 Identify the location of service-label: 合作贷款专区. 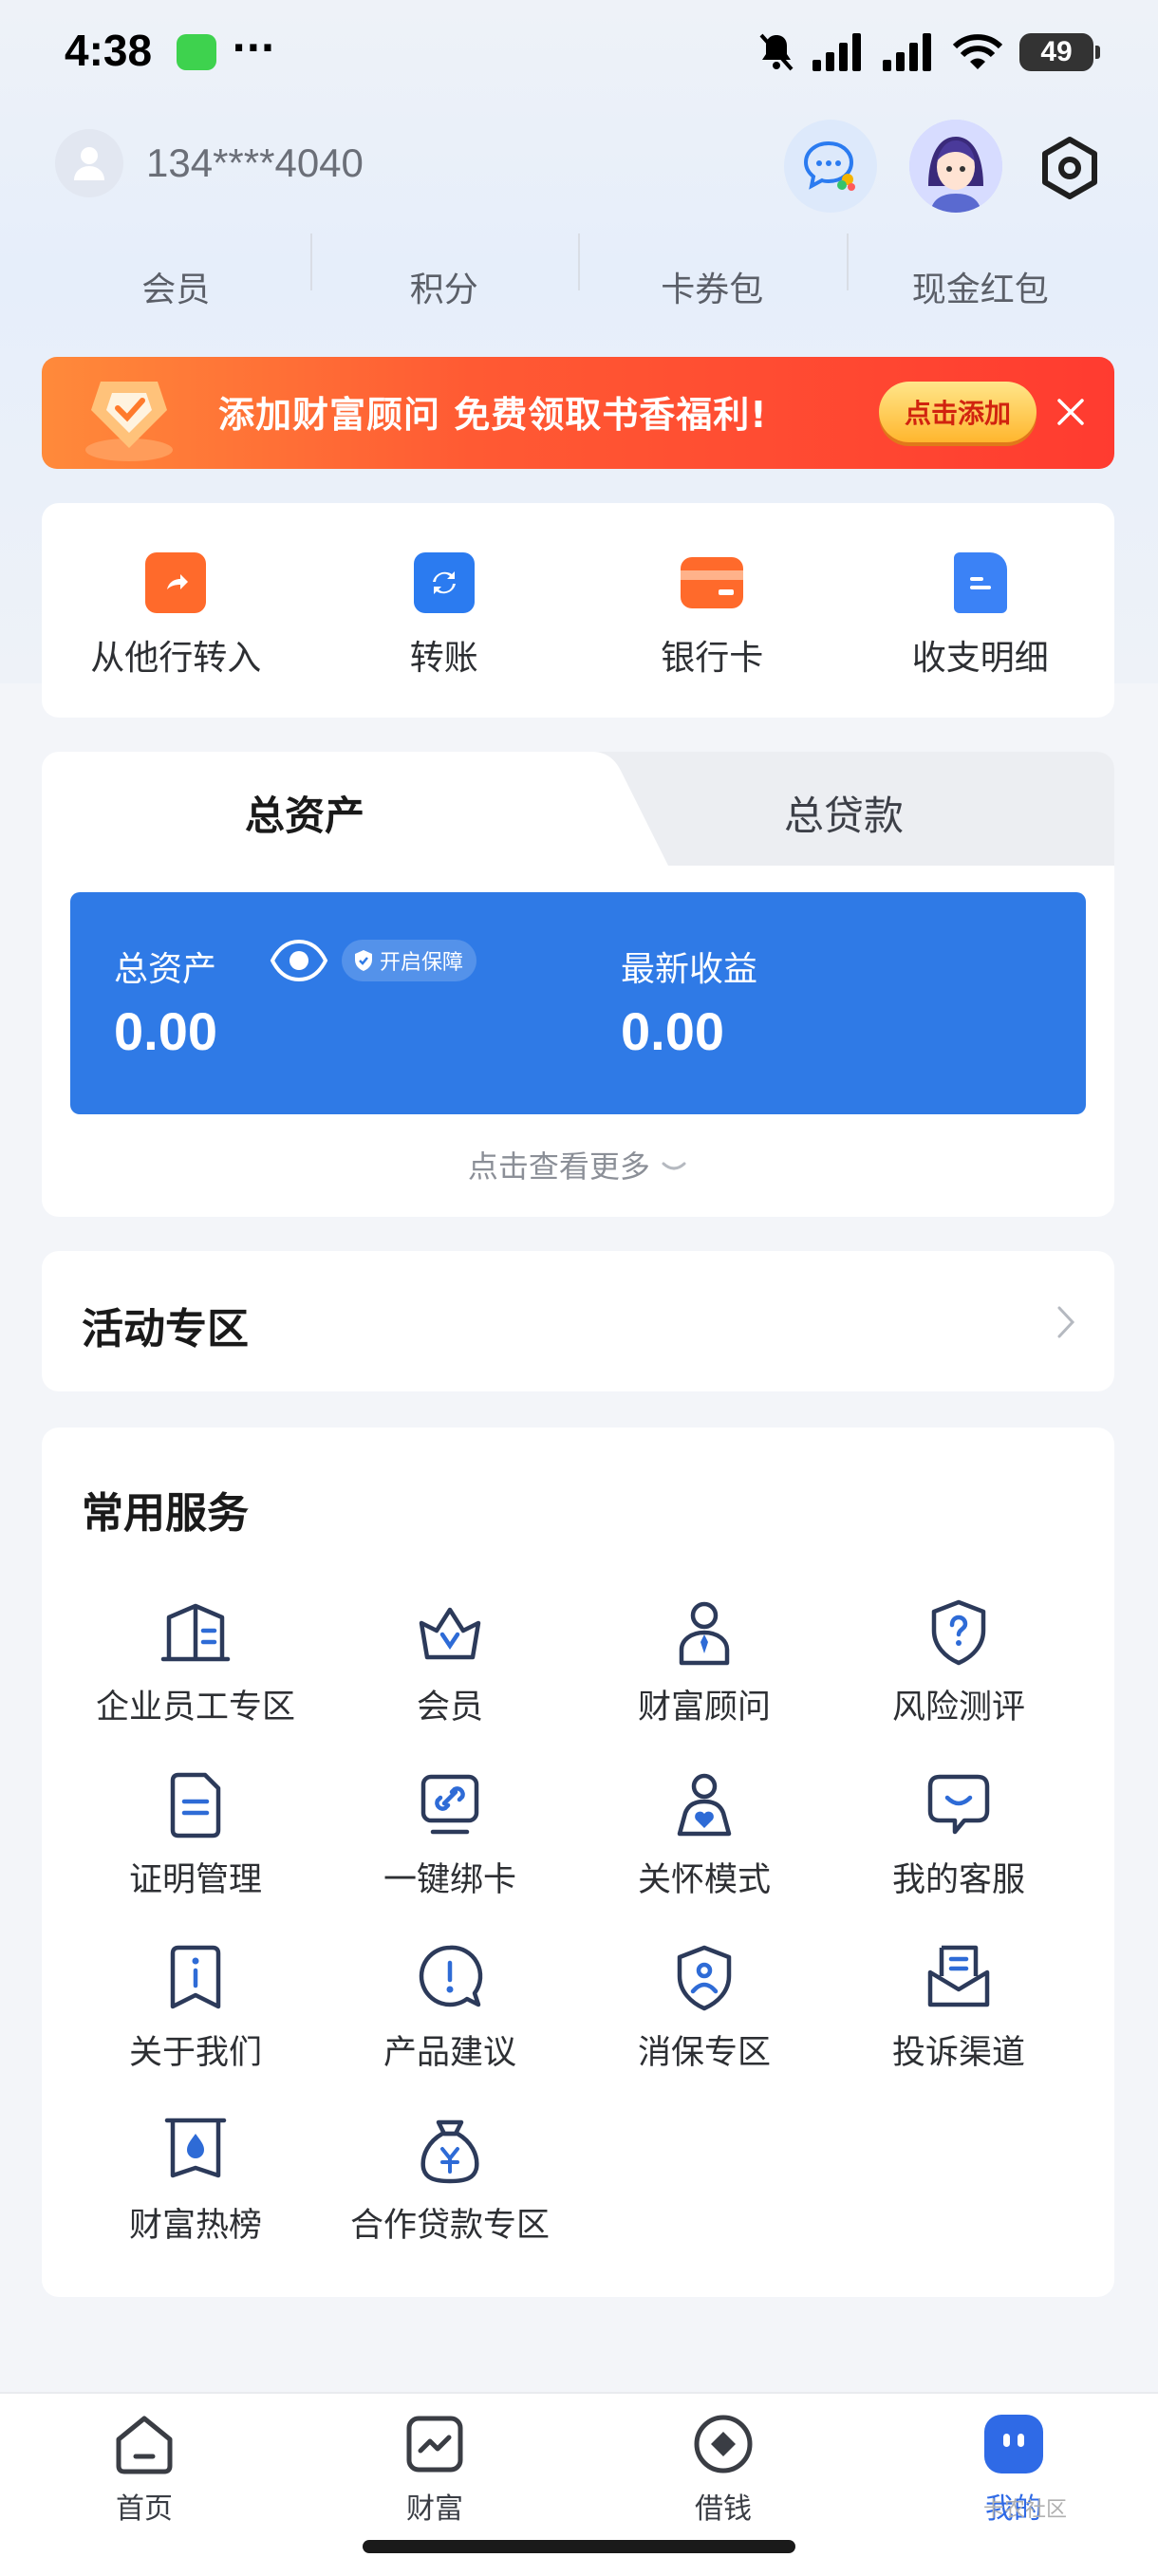
(449, 2226).